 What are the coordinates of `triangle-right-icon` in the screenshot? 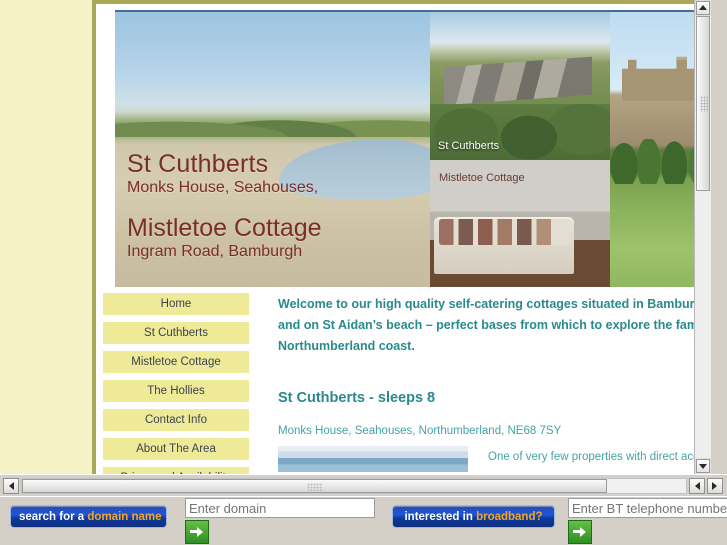 It's located at (714, 486).